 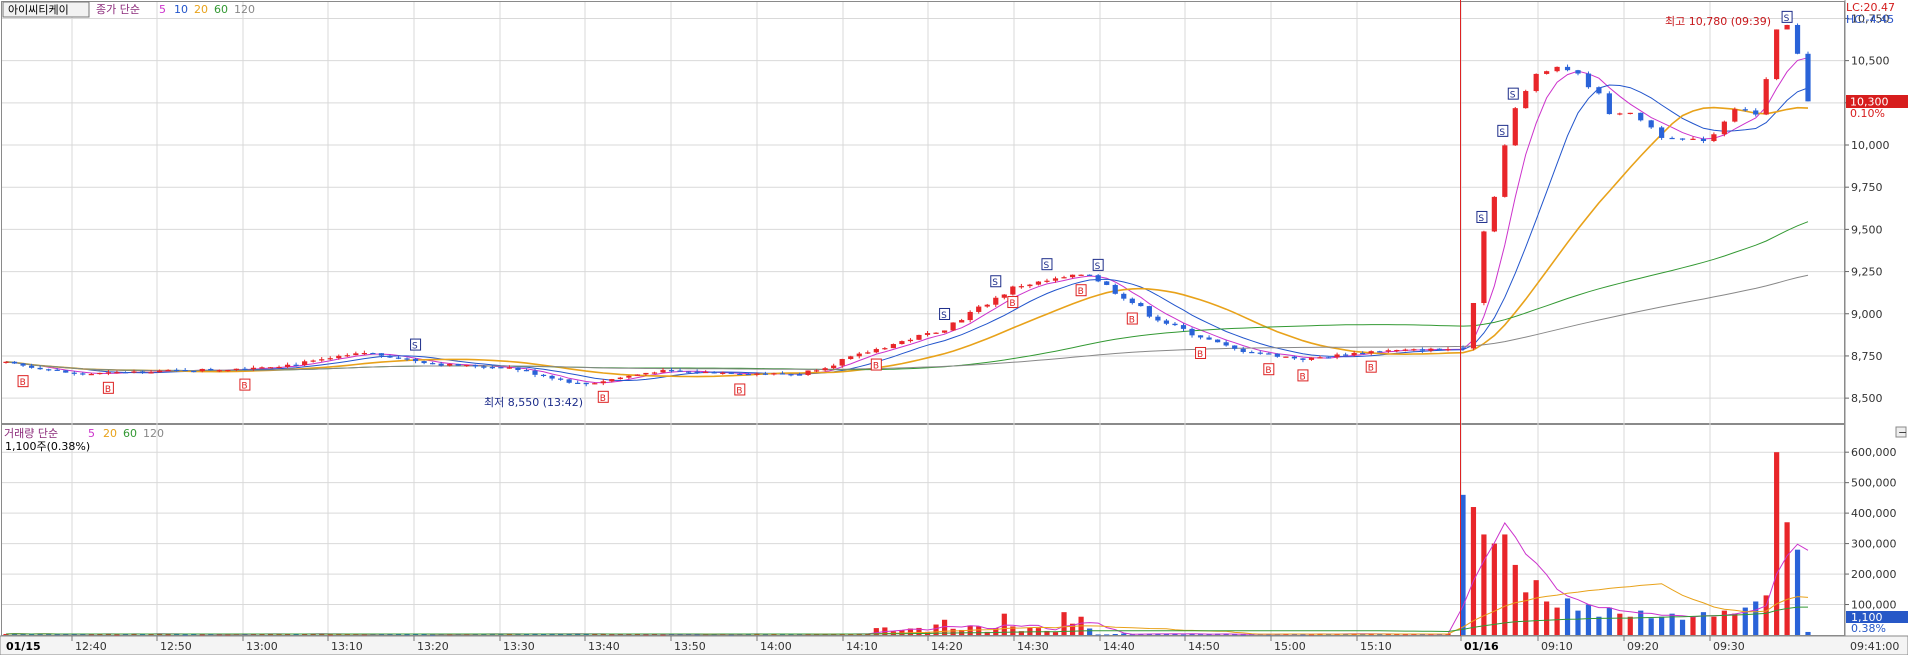 I want to click on volume-tick-label: 400,000, so click(x=1874, y=513).